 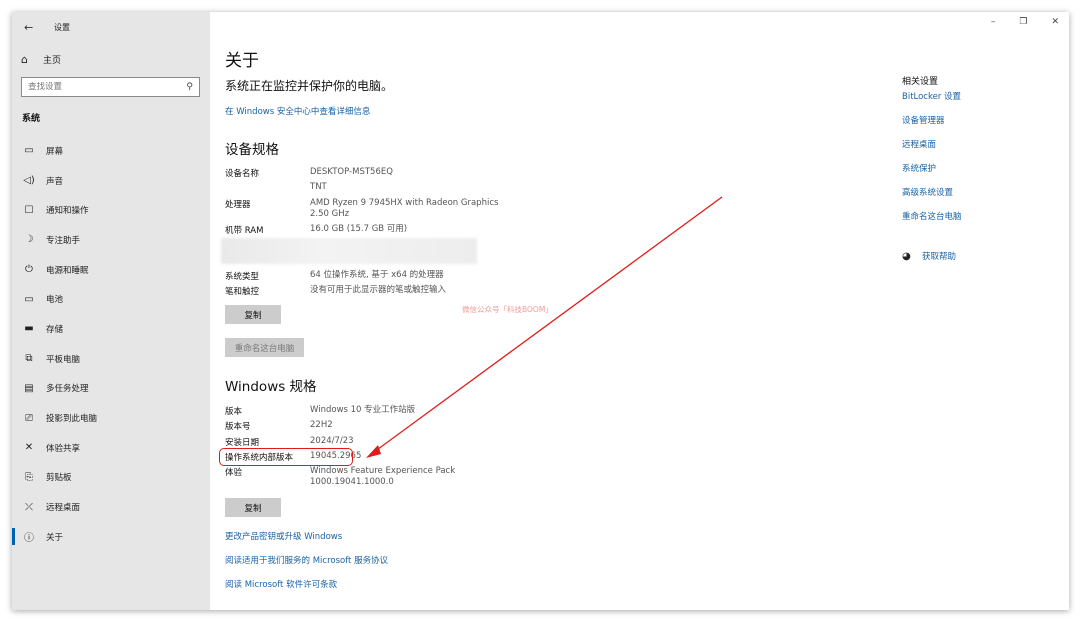 What do you see at coordinates (111, 418) in the screenshot?
I see `sidebar-item-projecting: ⎚ 投影到此电脑` at bounding box center [111, 418].